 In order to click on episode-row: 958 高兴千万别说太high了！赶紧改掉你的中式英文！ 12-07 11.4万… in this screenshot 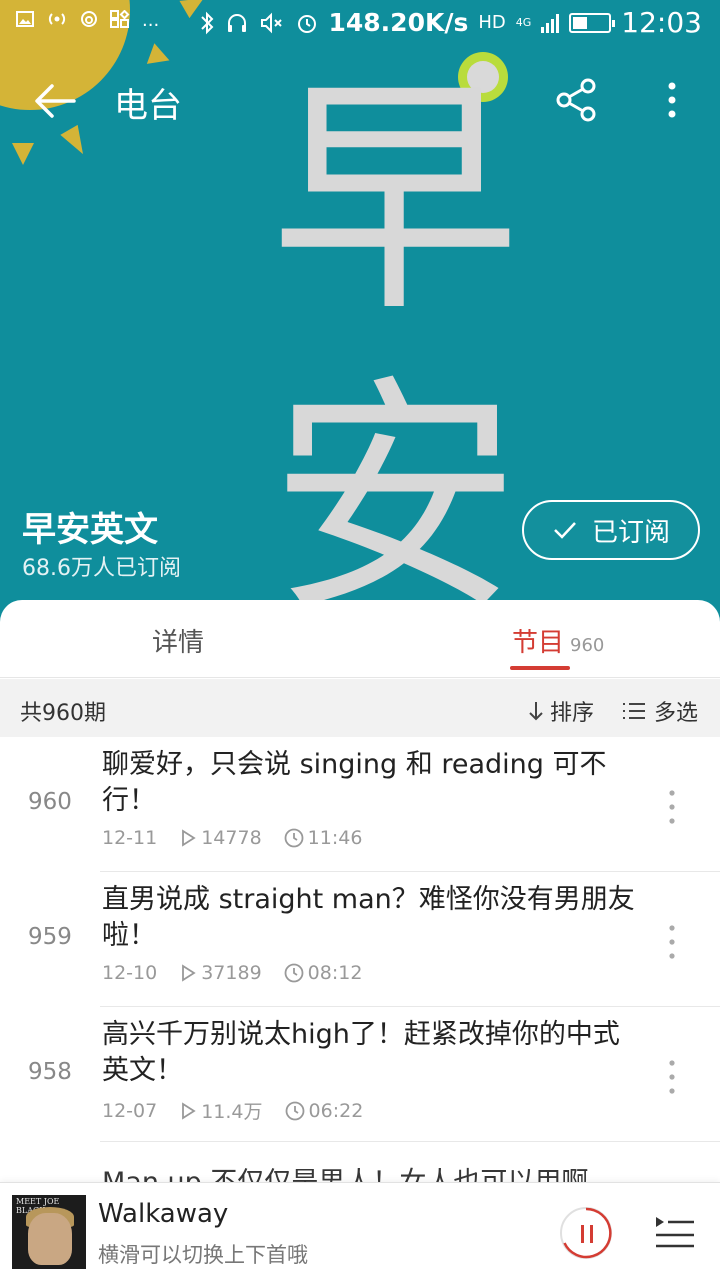, I will do `click(360, 1074)`.